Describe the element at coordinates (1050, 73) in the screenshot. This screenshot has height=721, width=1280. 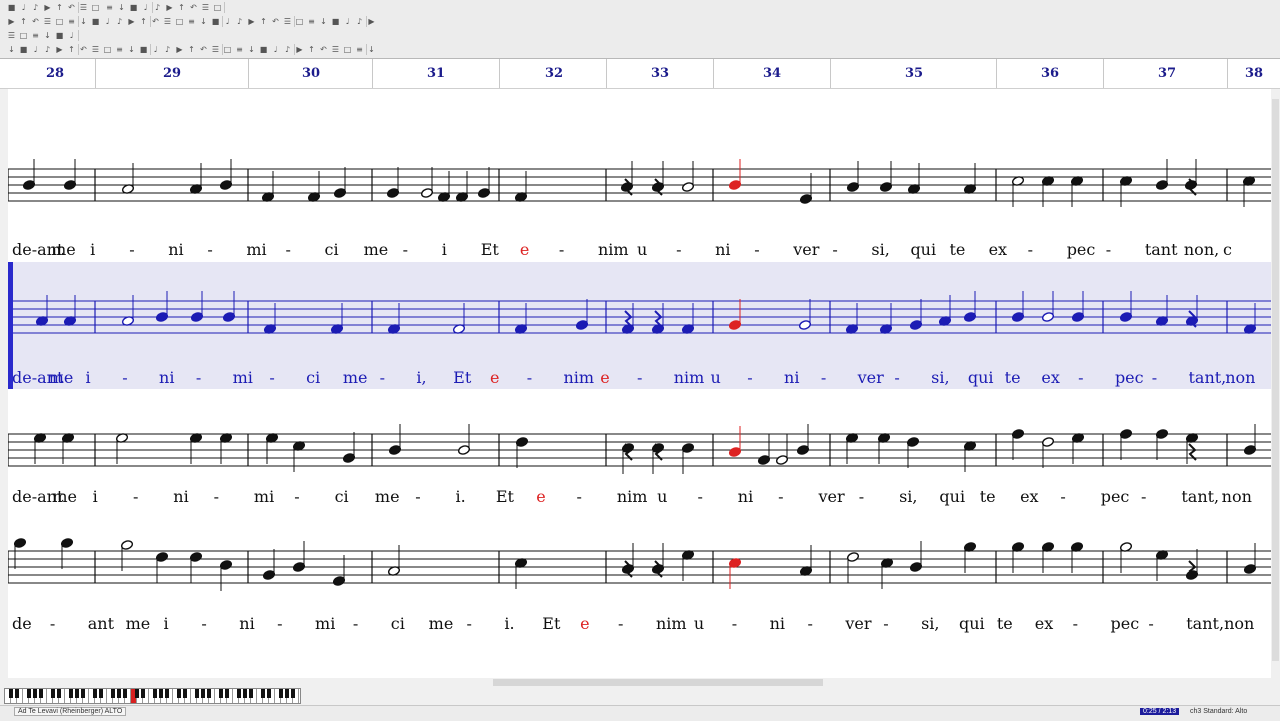
I see `measure-number: 36` at that location.